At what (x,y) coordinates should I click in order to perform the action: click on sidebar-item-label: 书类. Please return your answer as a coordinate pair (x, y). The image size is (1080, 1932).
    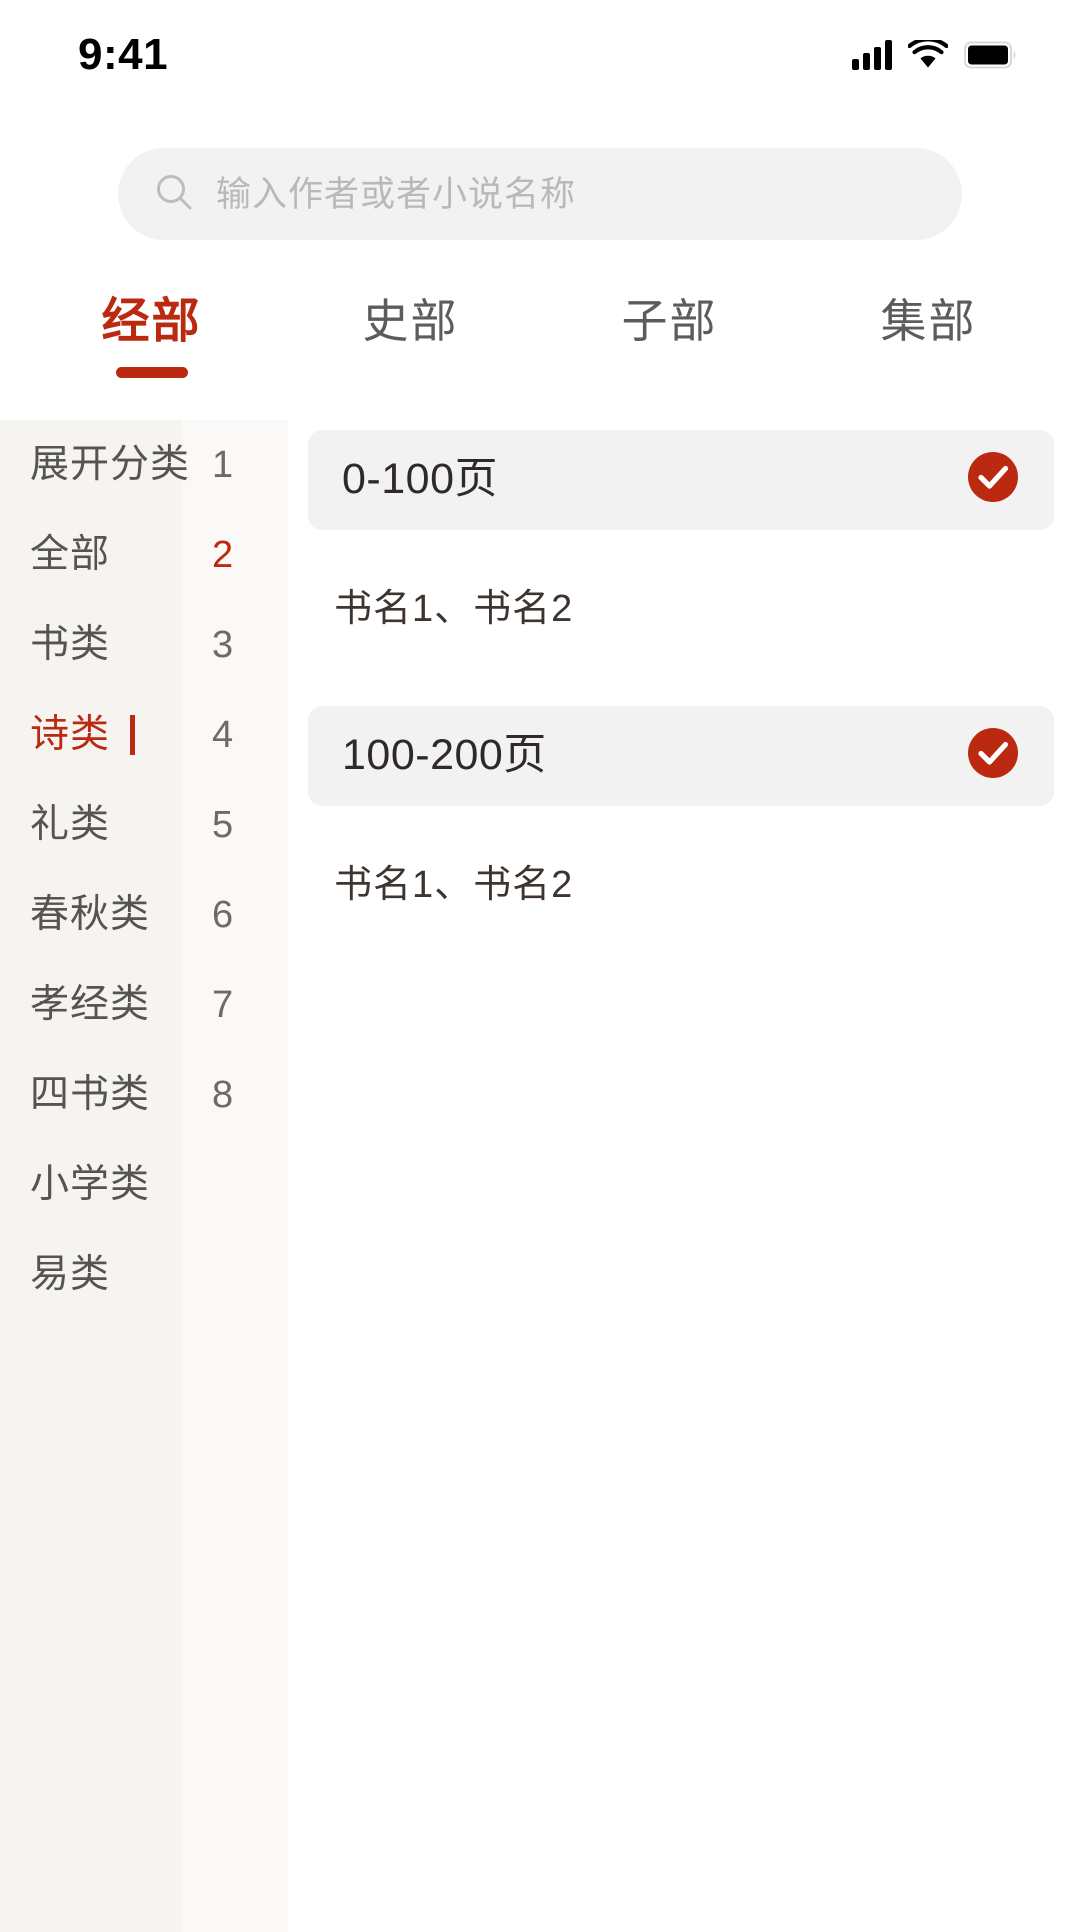
    Looking at the image, I should click on (70, 645).